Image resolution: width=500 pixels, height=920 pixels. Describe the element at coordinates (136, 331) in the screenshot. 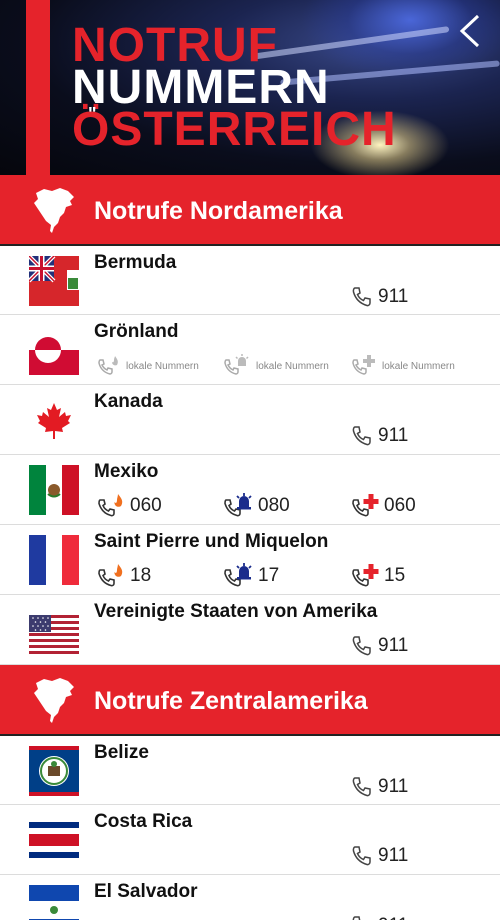

I see `country-name: Grönland` at that location.